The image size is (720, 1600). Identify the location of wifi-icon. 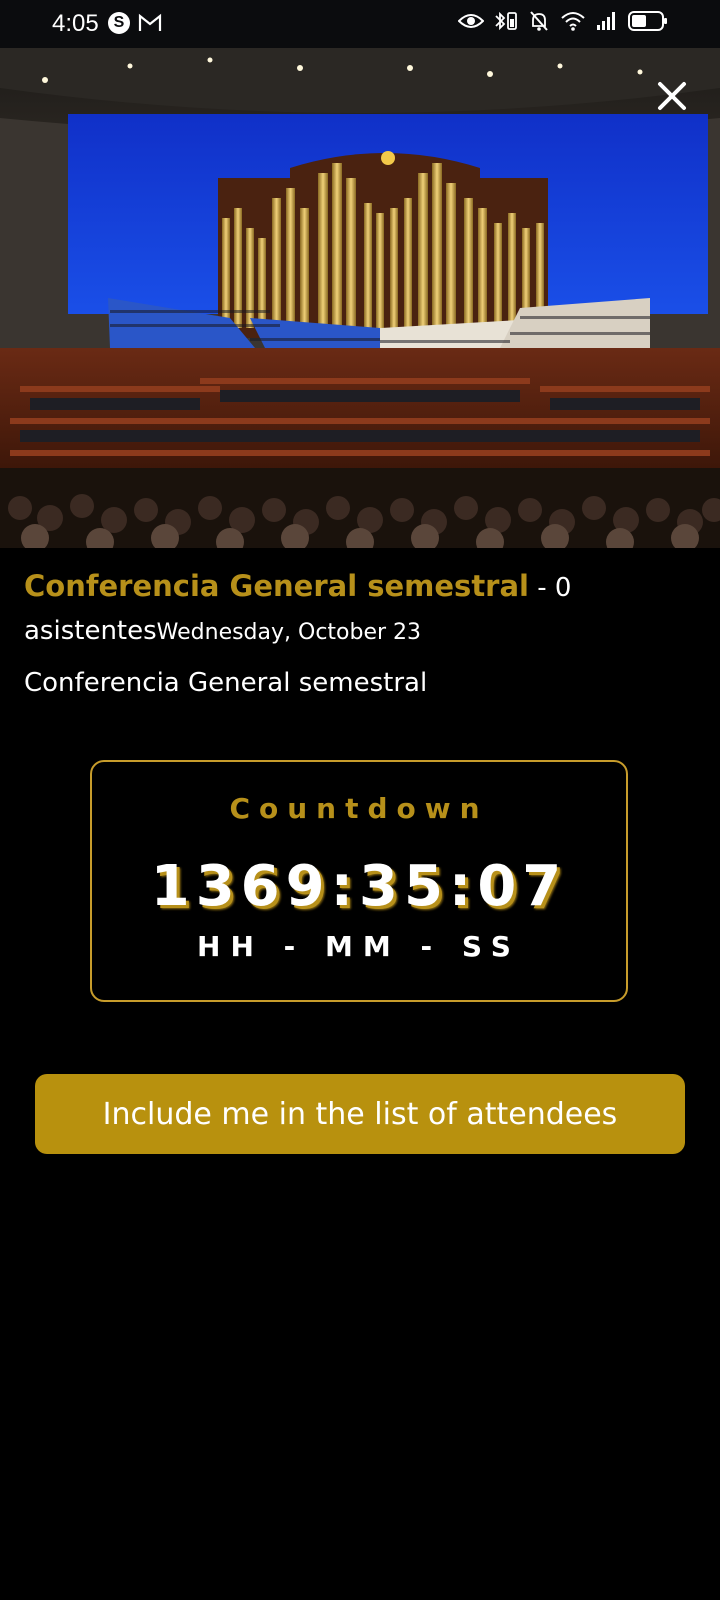
(573, 21).